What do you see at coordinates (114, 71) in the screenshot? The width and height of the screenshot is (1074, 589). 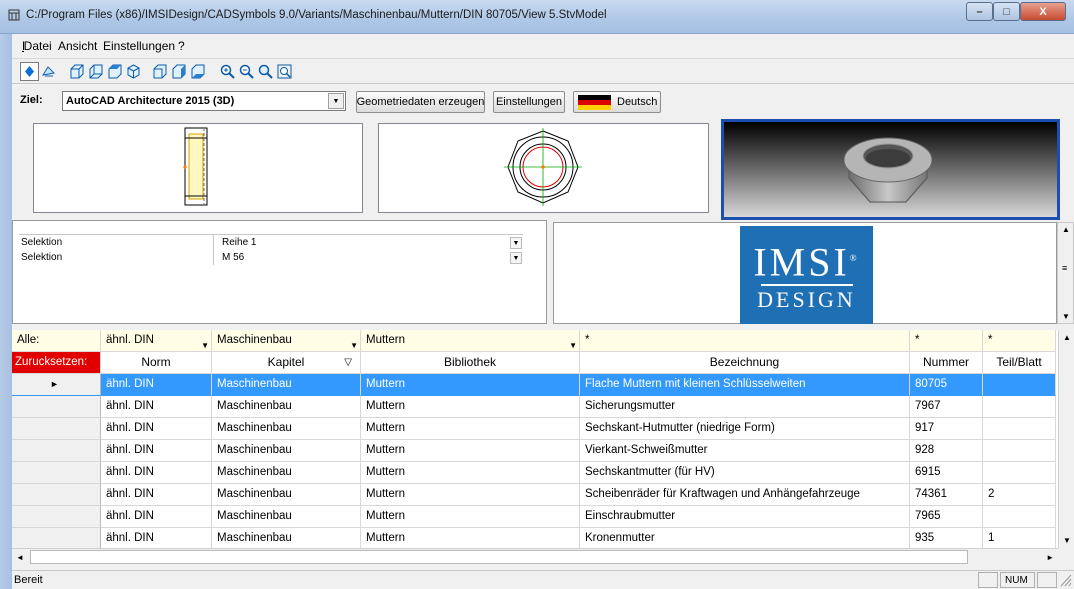 I see `view-top-icon` at bounding box center [114, 71].